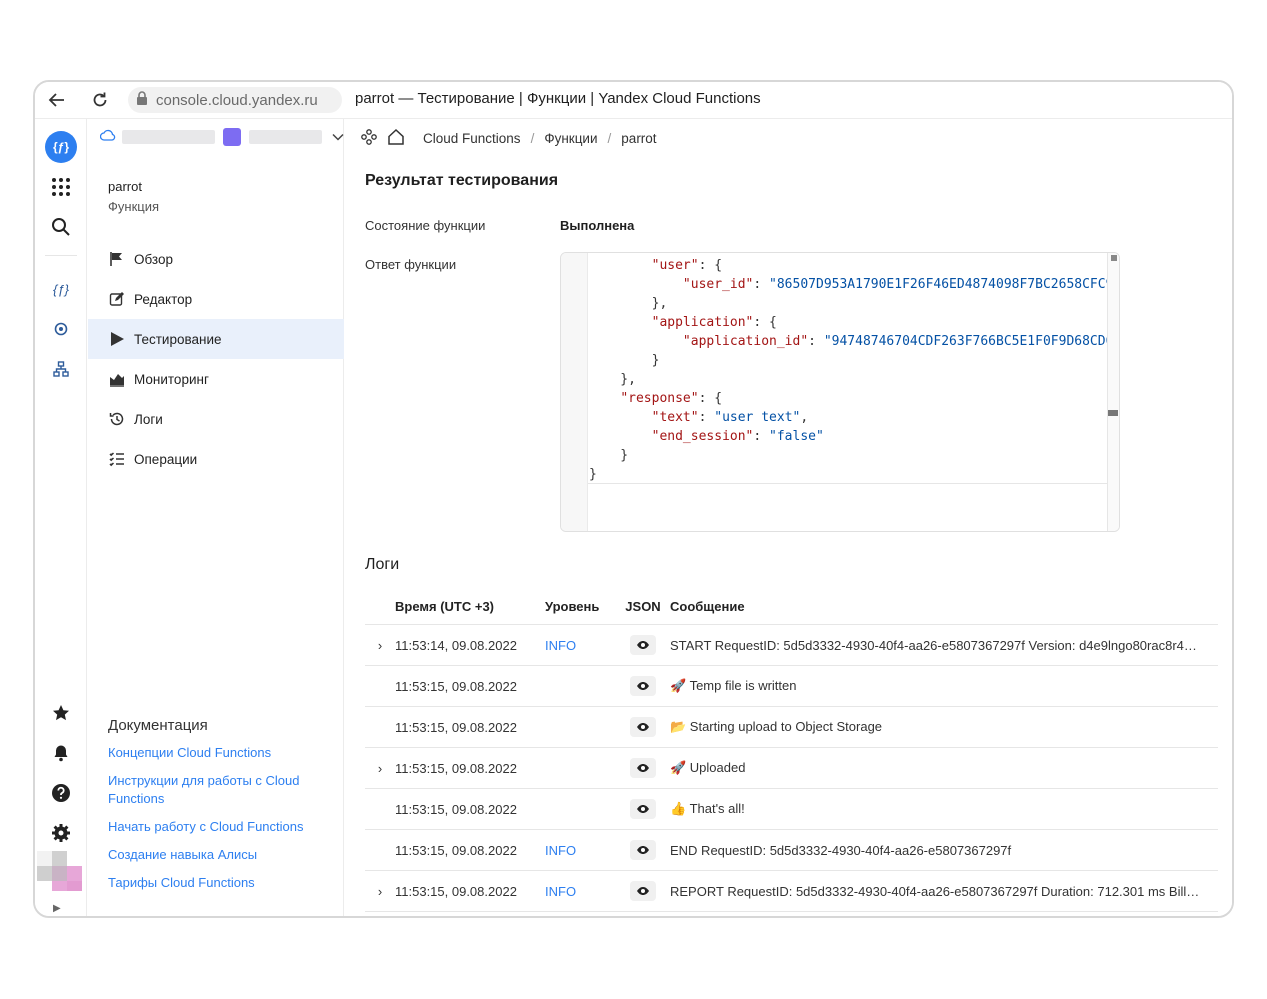 The height and width of the screenshot is (999, 1267). I want to click on code-scrollbar, so click(1113, 392).